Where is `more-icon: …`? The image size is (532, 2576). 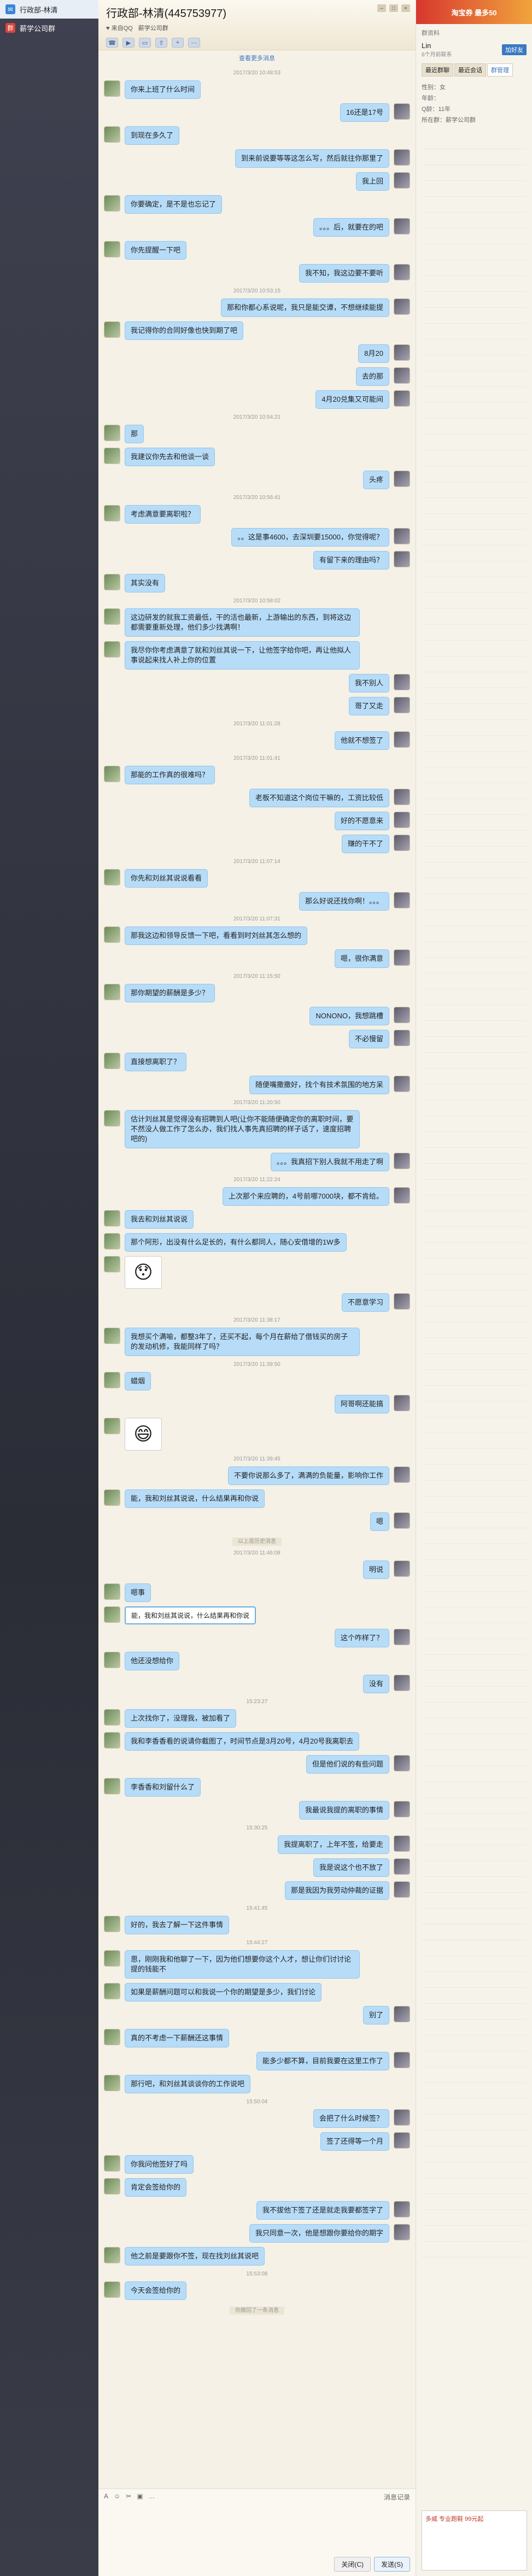 more-icon: … is located at coordinates (152, 2497).